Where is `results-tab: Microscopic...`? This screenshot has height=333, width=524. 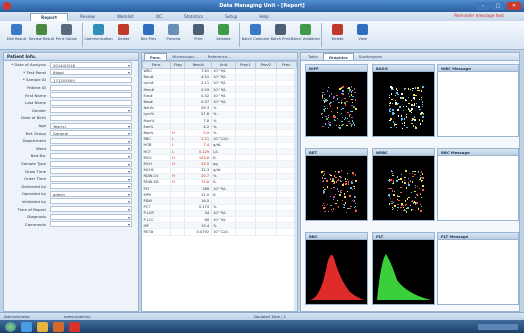
results-tab: Microscopic... is located at coordinates (185, 56).